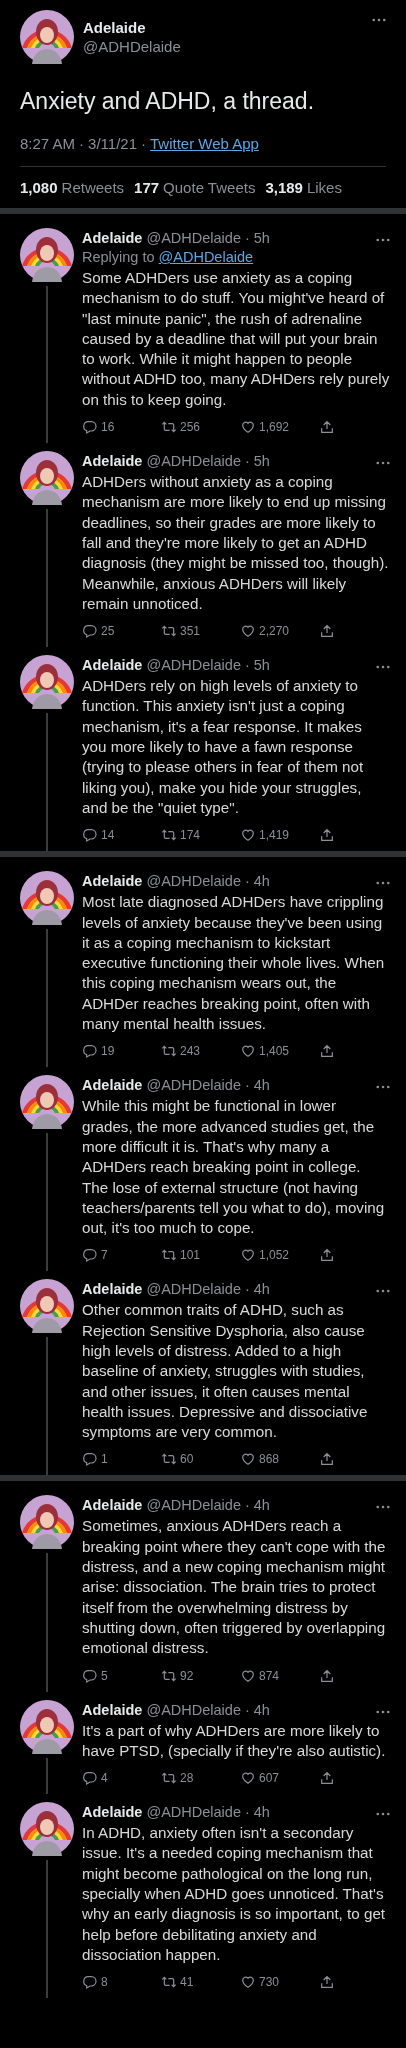 The height and width of the screenshot is (2048, 406). I want to click on retweet-button: 351, so click(200, 631).